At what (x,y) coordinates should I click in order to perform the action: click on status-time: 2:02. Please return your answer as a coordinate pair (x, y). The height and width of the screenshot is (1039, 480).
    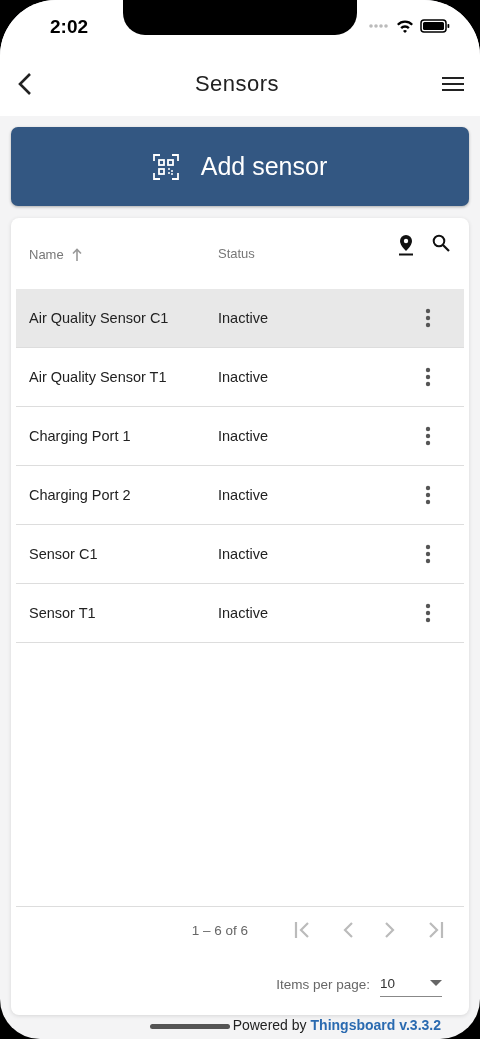
    Looking at the image, I should click on (69, 27).